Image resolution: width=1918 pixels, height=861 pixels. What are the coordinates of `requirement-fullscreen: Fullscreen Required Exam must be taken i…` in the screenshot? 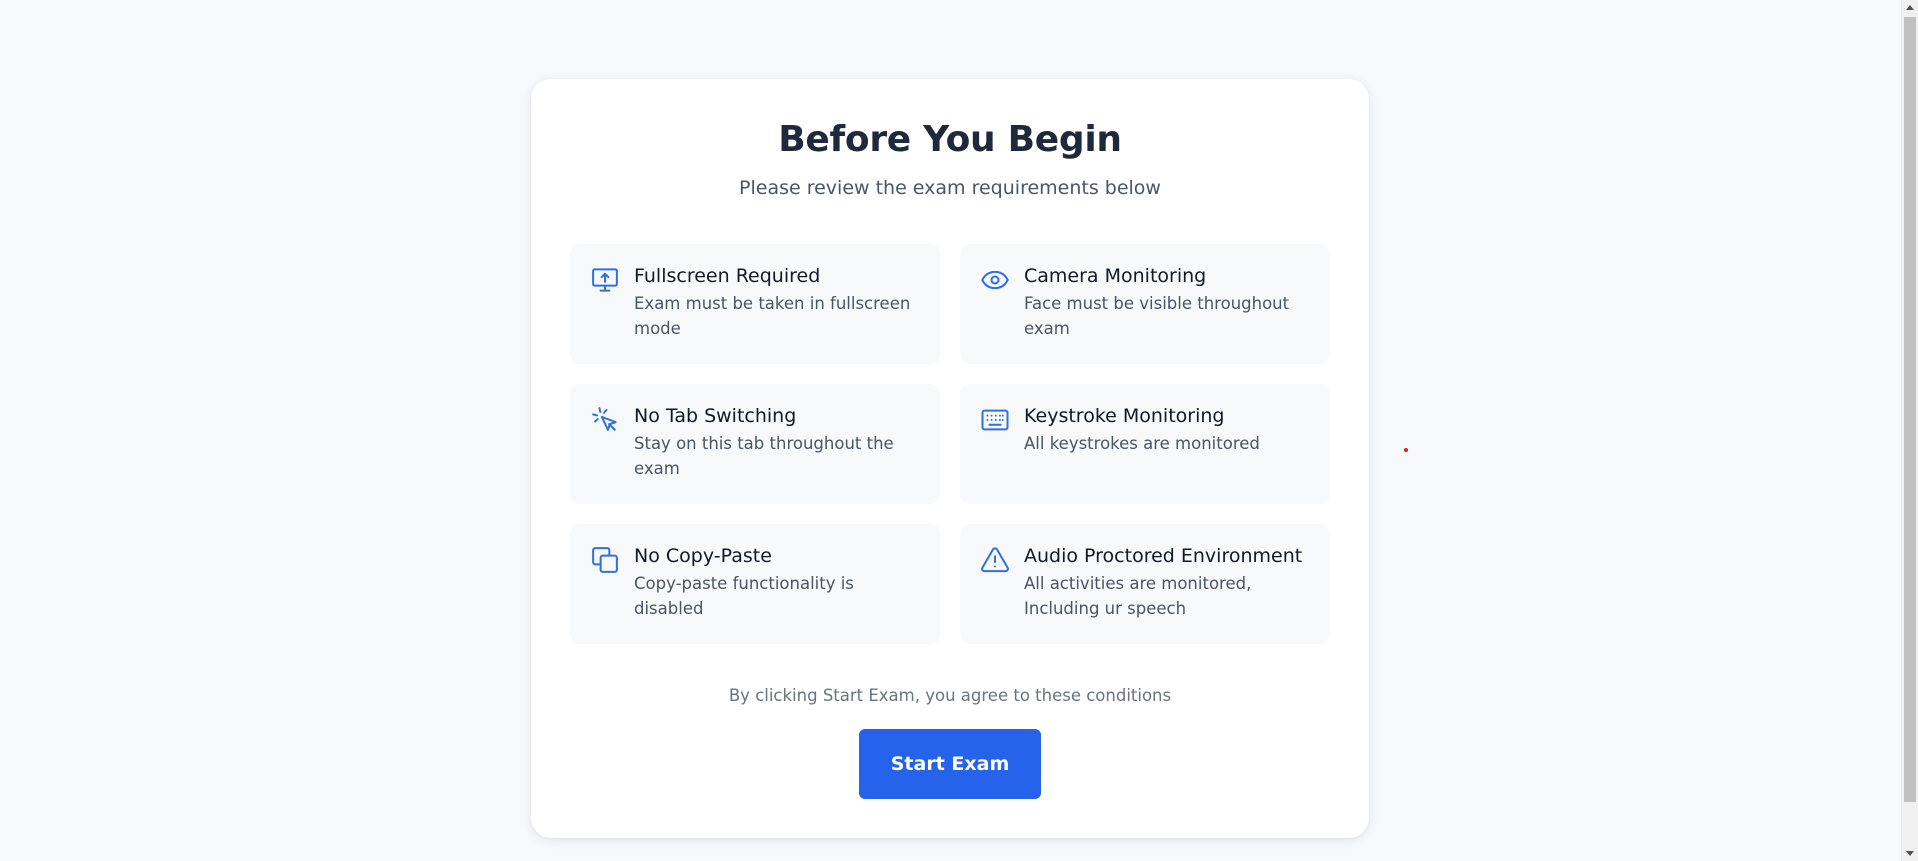 It's located at (755, 304).